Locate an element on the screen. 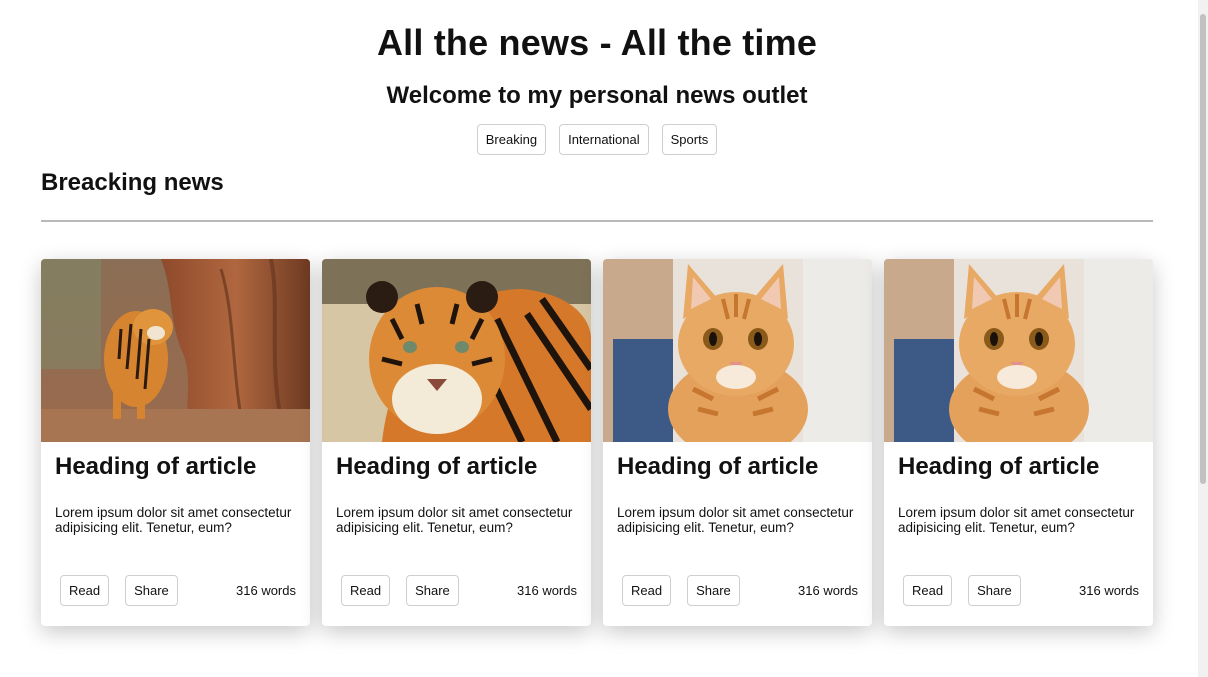 This screenshot has width=1208, height=677. nav-button-sports: Sports is located at coordinates (689, 139).